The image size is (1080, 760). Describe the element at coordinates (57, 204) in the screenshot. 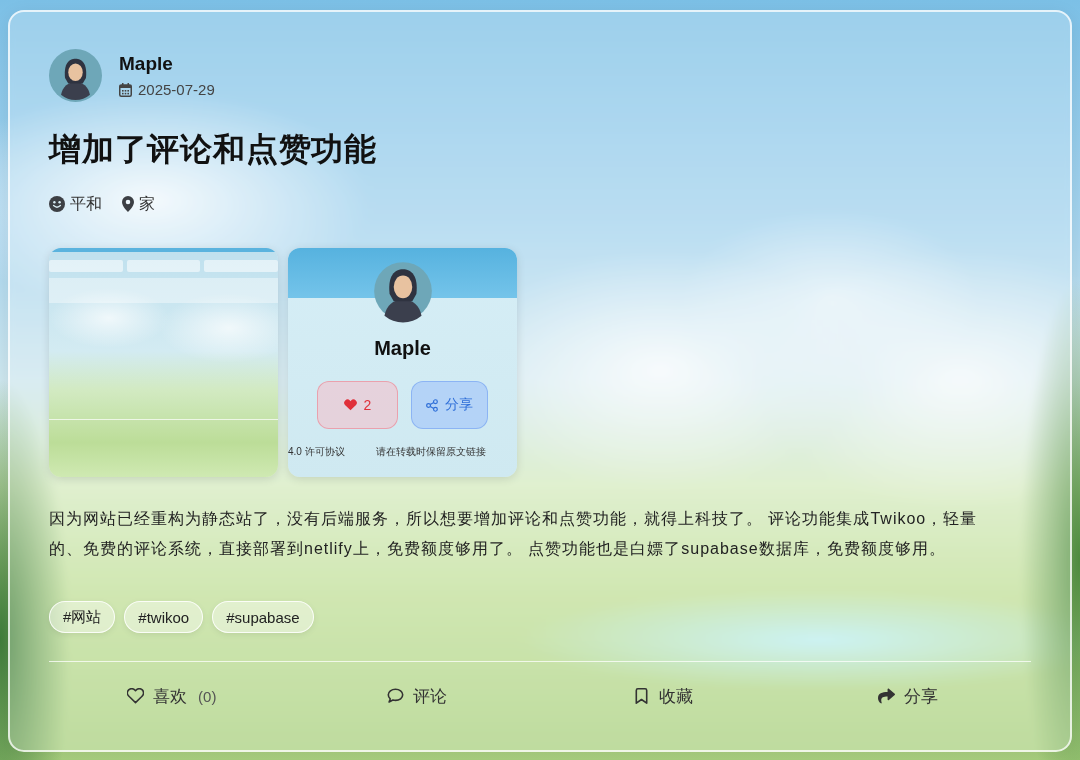

I see `smiley-icon` at that location.